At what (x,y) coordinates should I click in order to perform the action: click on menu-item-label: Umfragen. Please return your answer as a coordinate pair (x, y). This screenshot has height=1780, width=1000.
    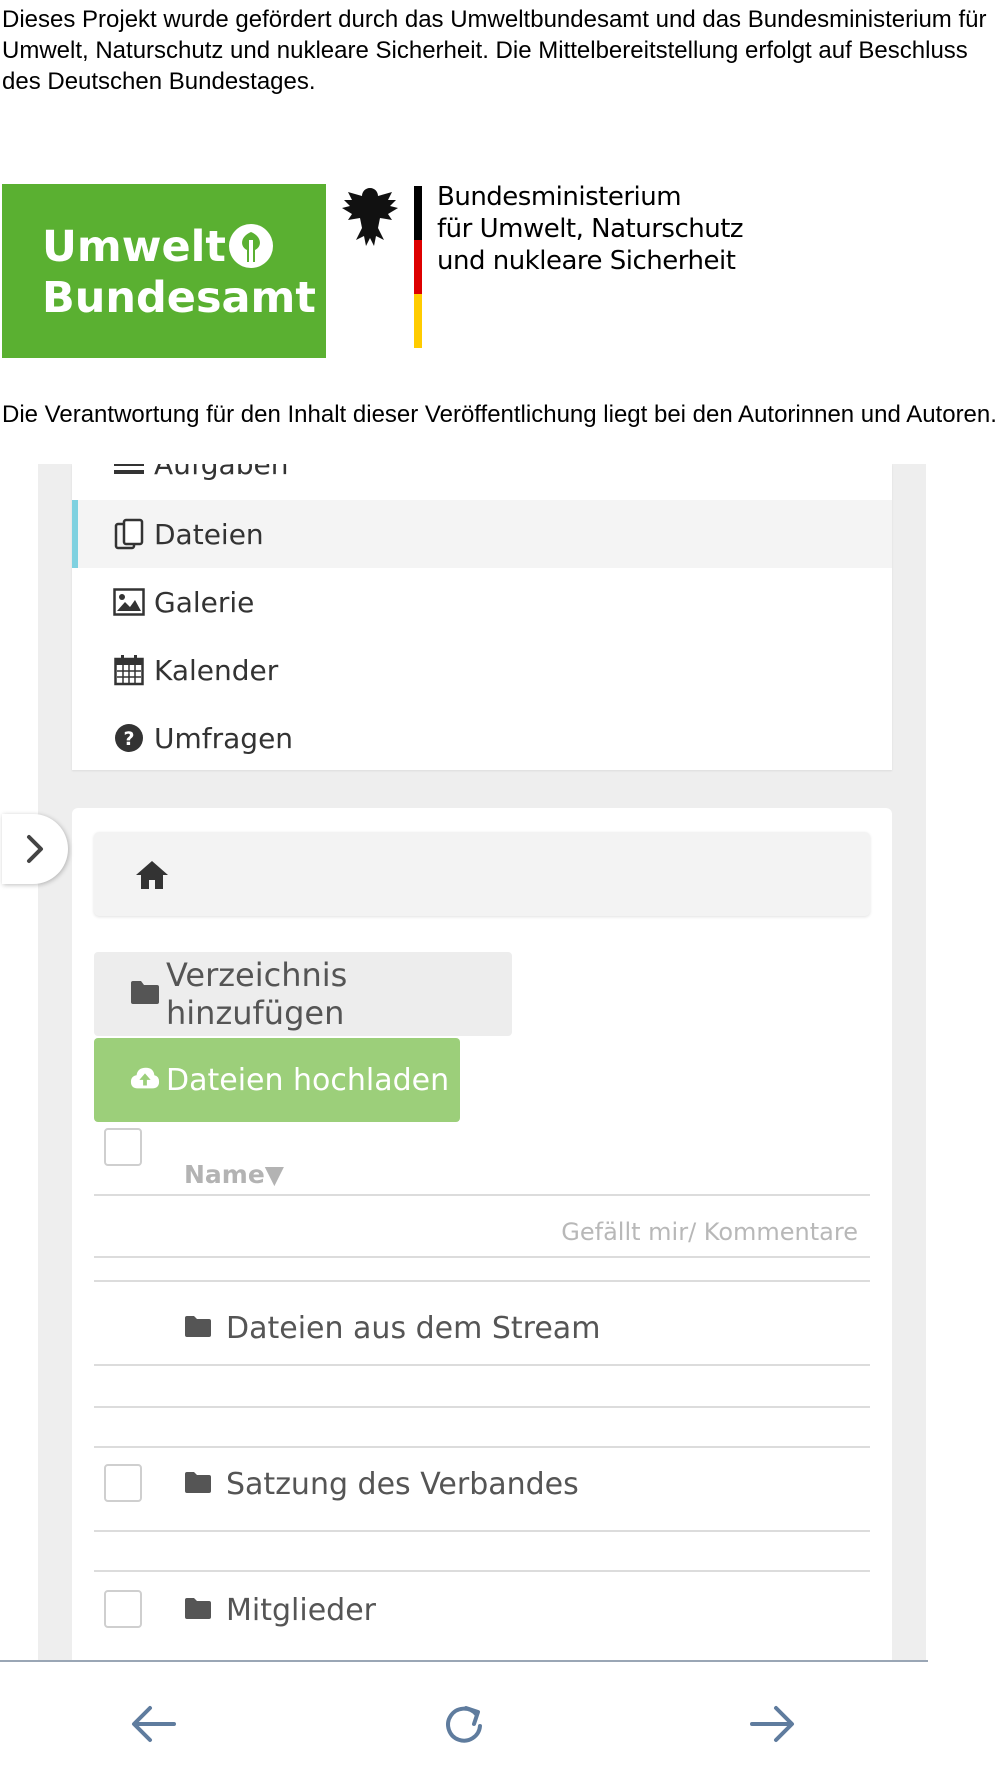
    Looking at the image, I should click on (224, 738).